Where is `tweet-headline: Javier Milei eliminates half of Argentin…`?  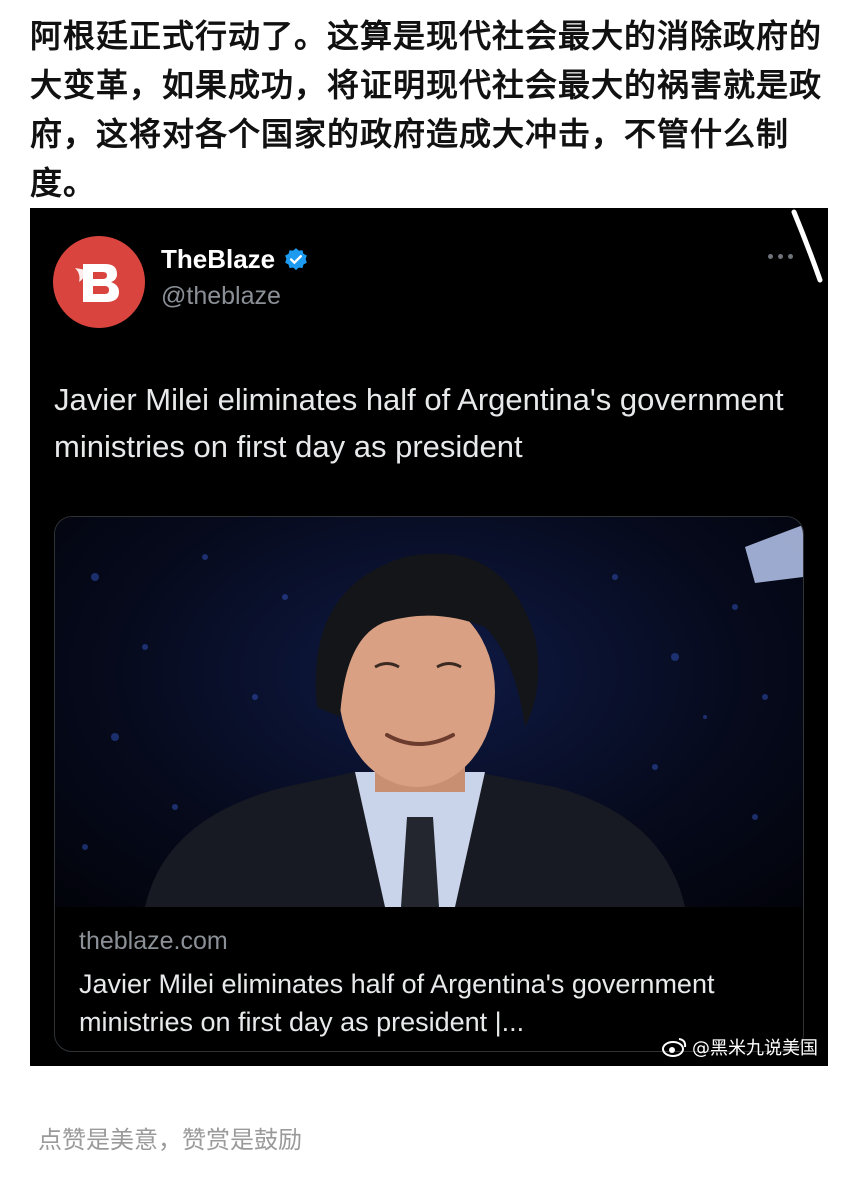
tweet-headline: Javier Milei eliminates half of Argentin… is located at coordinates (419, 423).